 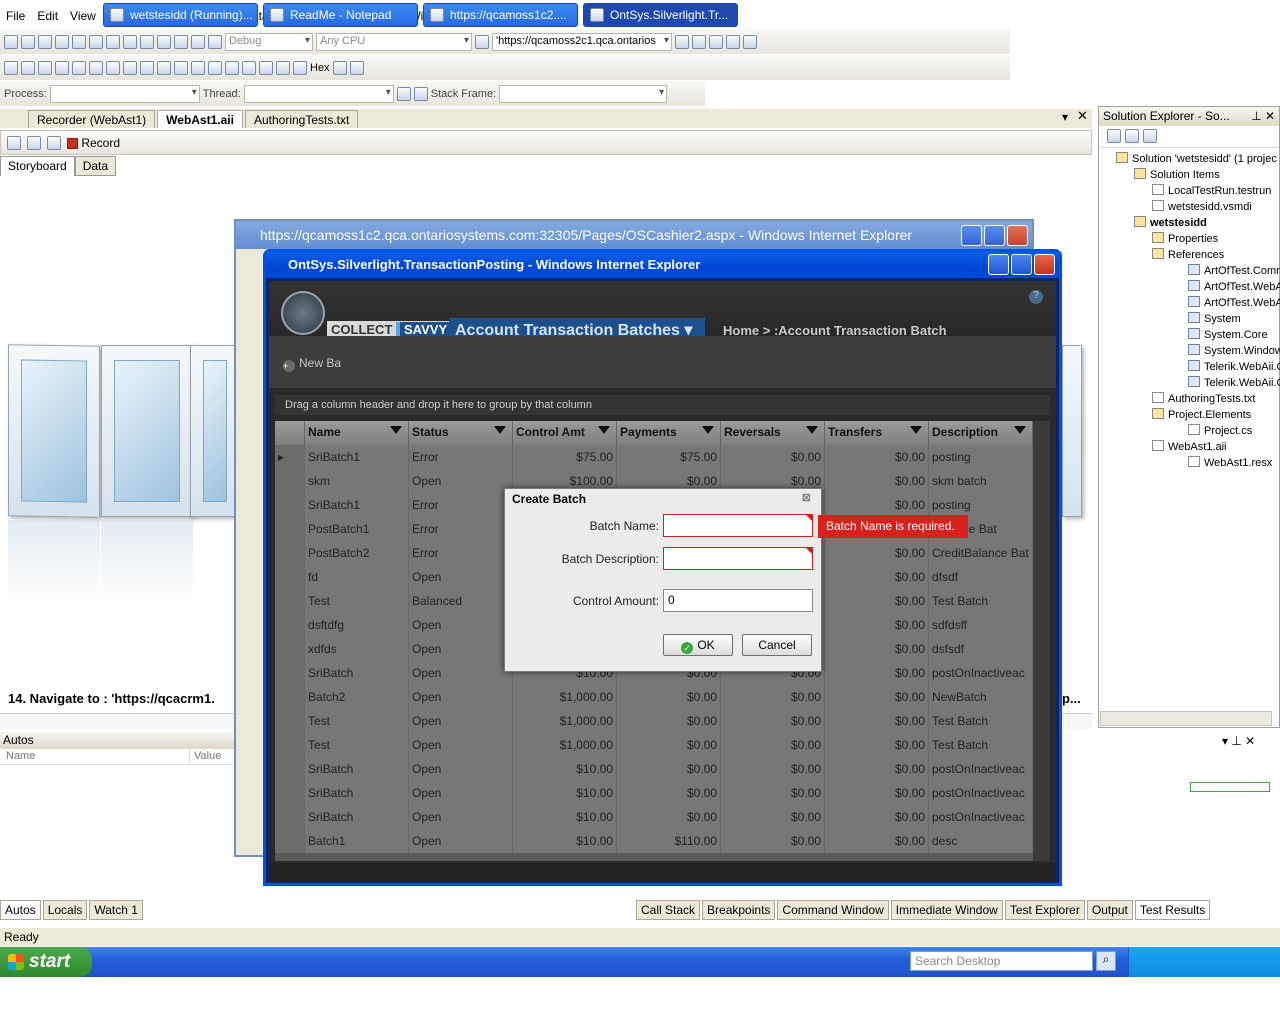 What do you see at coordinates (147, 67) in the screenshot?
I see `indent-icon` at bounding box center [147, 67].